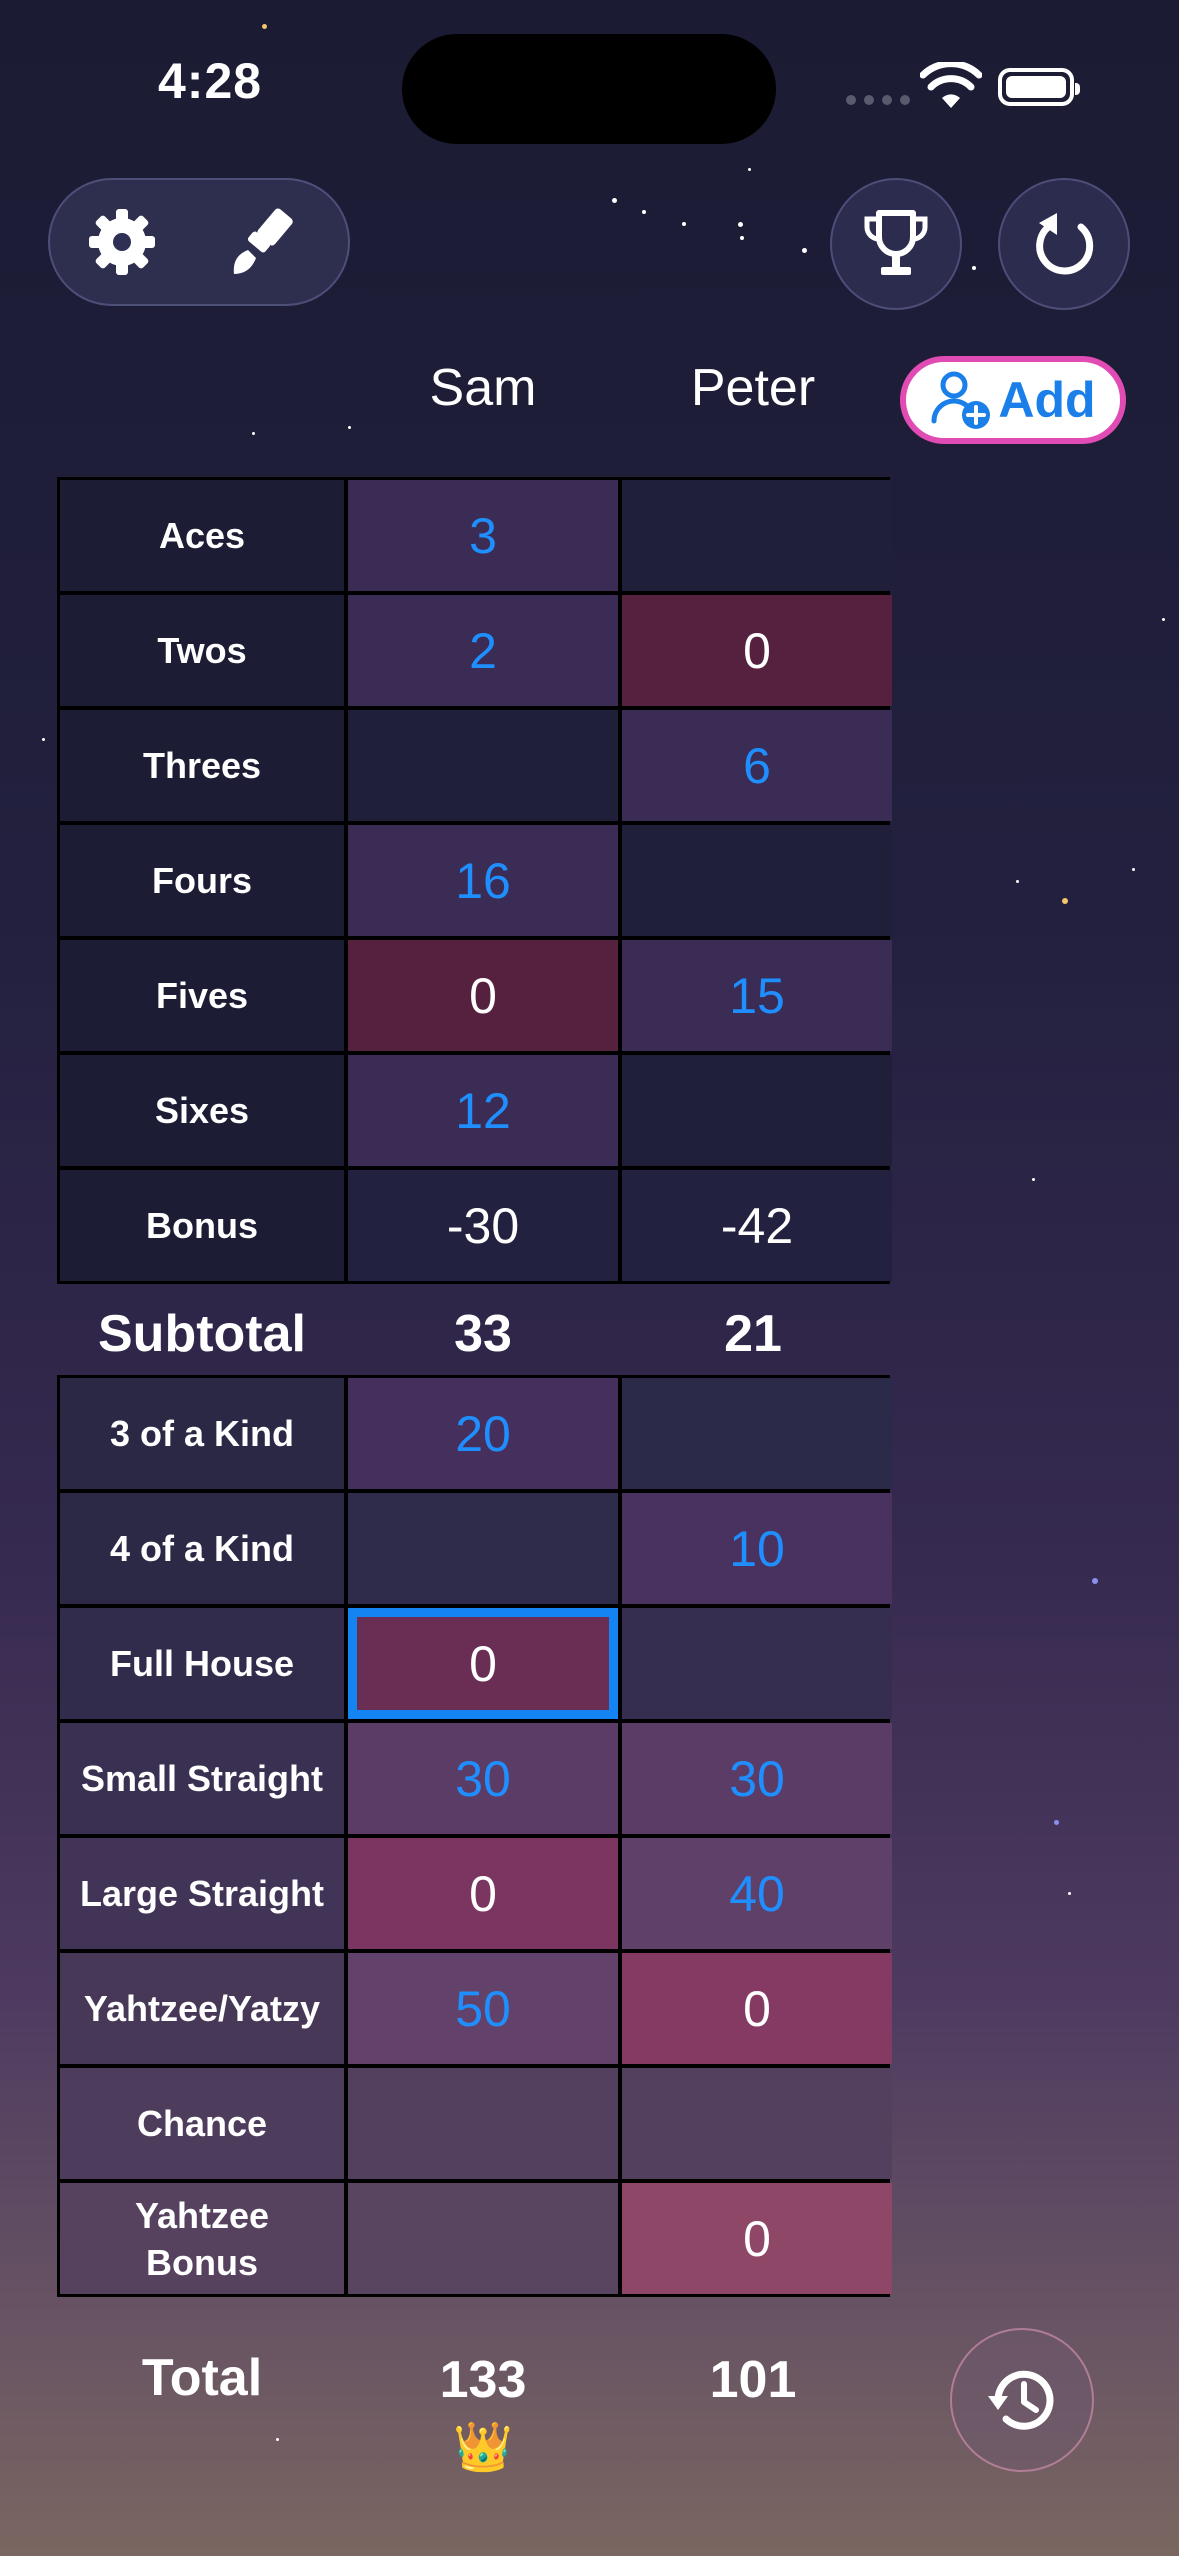 This screenshot has height=2556, width=1179. What do you see at coordinates (757, 1225) in the screenshot?
I see `score-cell-peter-bonus: -42` at bounding box center [757, 1225].